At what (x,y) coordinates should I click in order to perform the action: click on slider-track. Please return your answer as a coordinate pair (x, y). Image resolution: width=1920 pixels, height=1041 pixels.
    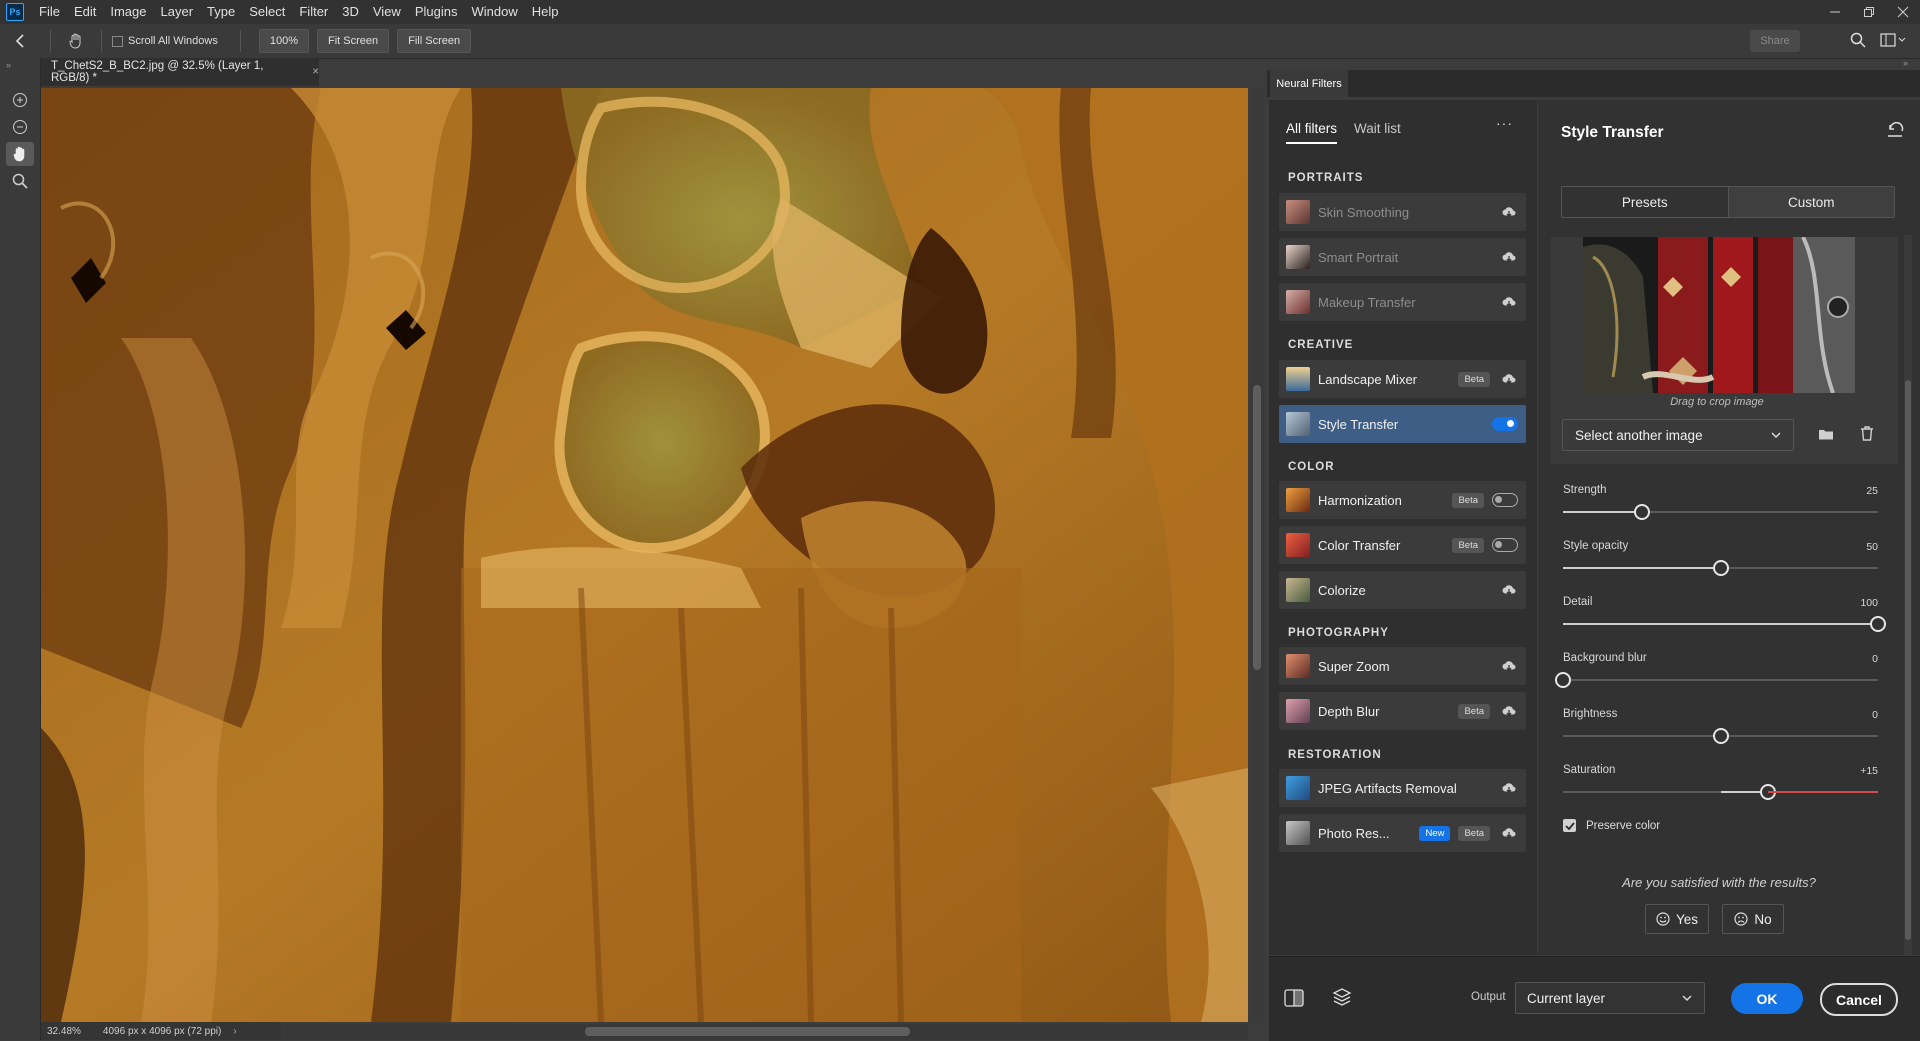
    Looking at the image, I should click on (1720, 680).